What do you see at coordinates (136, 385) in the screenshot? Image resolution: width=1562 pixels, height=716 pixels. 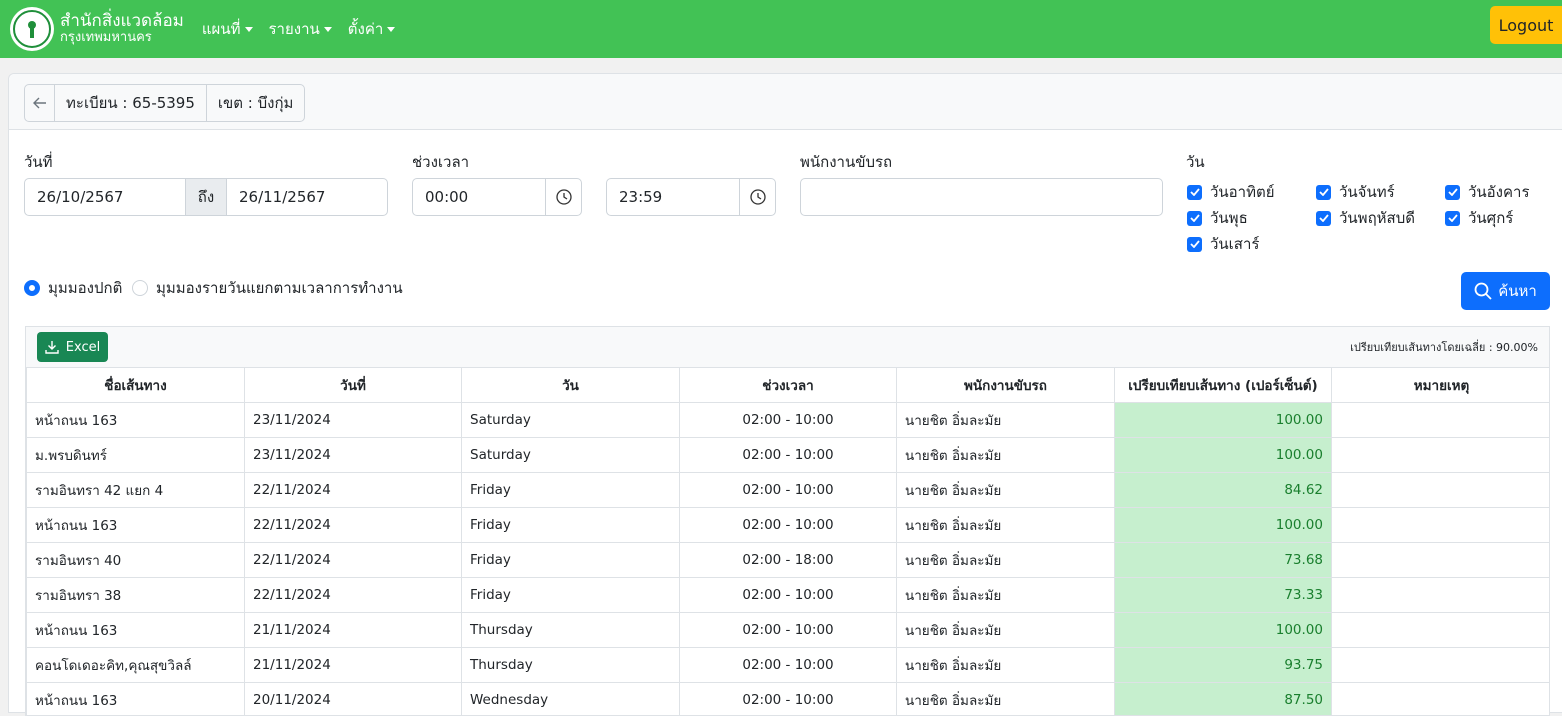 I see `column-header-route: ชื่อเส้นทาง` at bounding box center [136, 385].